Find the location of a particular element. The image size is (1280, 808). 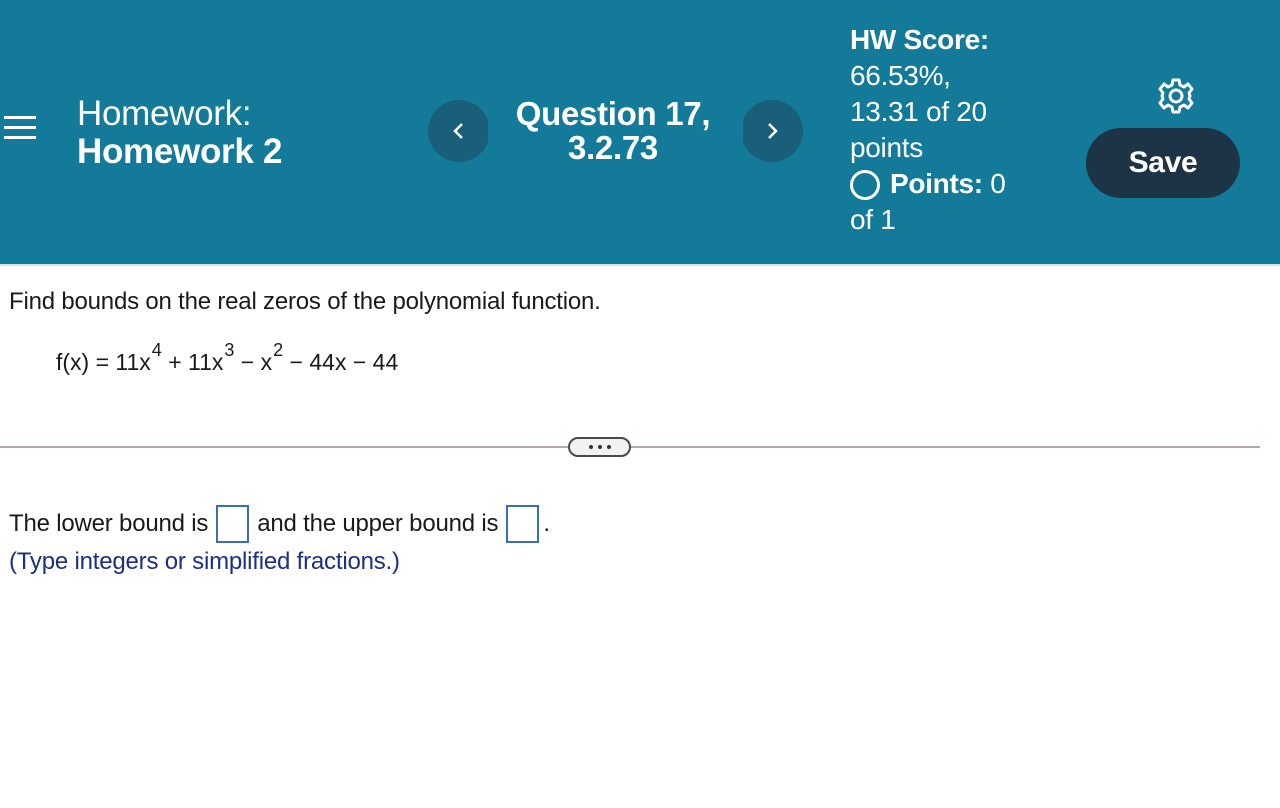

eq-term-2: + 11x is located at coordinates (192, 362).